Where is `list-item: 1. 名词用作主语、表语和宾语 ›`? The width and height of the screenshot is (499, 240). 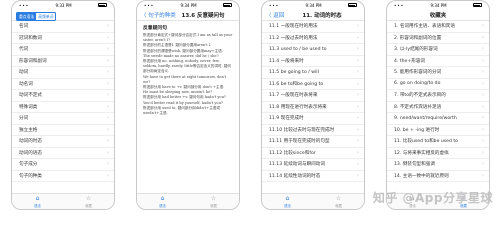 list-item: 1. 名词用作主语、表语和宾语 › is located at coordinates (438, 27).